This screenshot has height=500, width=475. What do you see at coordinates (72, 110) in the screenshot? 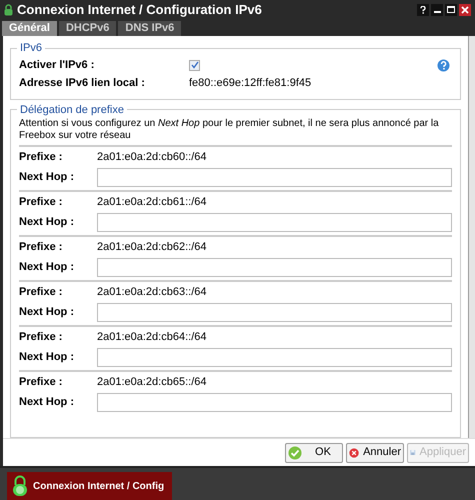
I see `panel-title: Délégation de prefixe` at bounding box center [72, 110].